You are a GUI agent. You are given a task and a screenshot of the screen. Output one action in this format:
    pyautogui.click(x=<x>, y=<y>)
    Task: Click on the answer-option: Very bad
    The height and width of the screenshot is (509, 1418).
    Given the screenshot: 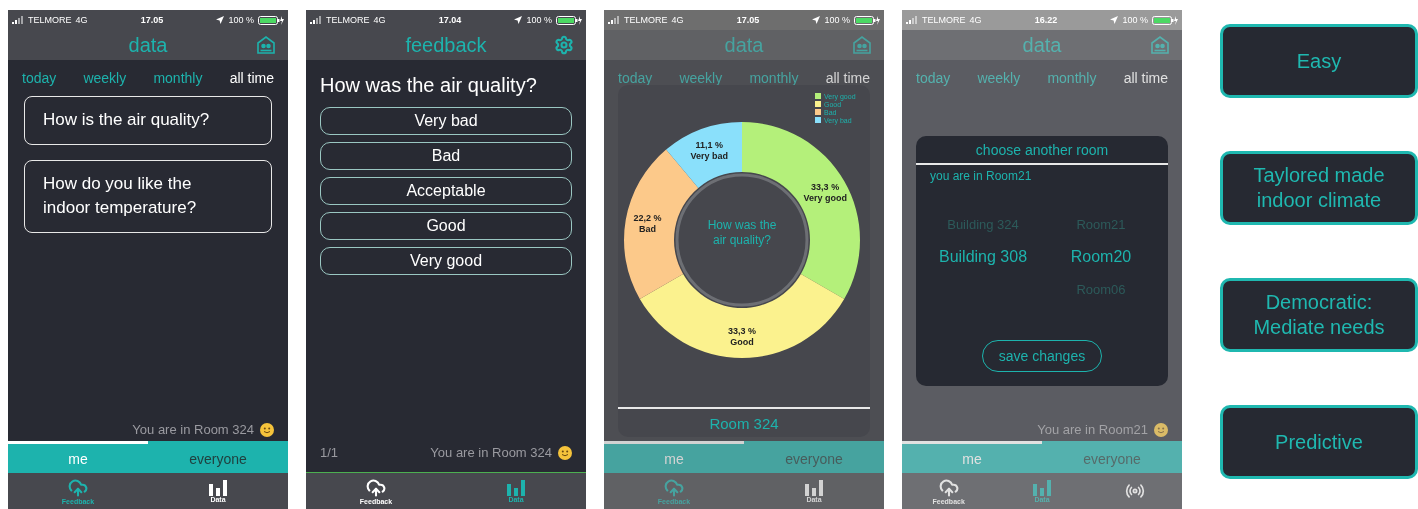 What is the action you would take?
    pyautogui.click(x=446, y=121)
    